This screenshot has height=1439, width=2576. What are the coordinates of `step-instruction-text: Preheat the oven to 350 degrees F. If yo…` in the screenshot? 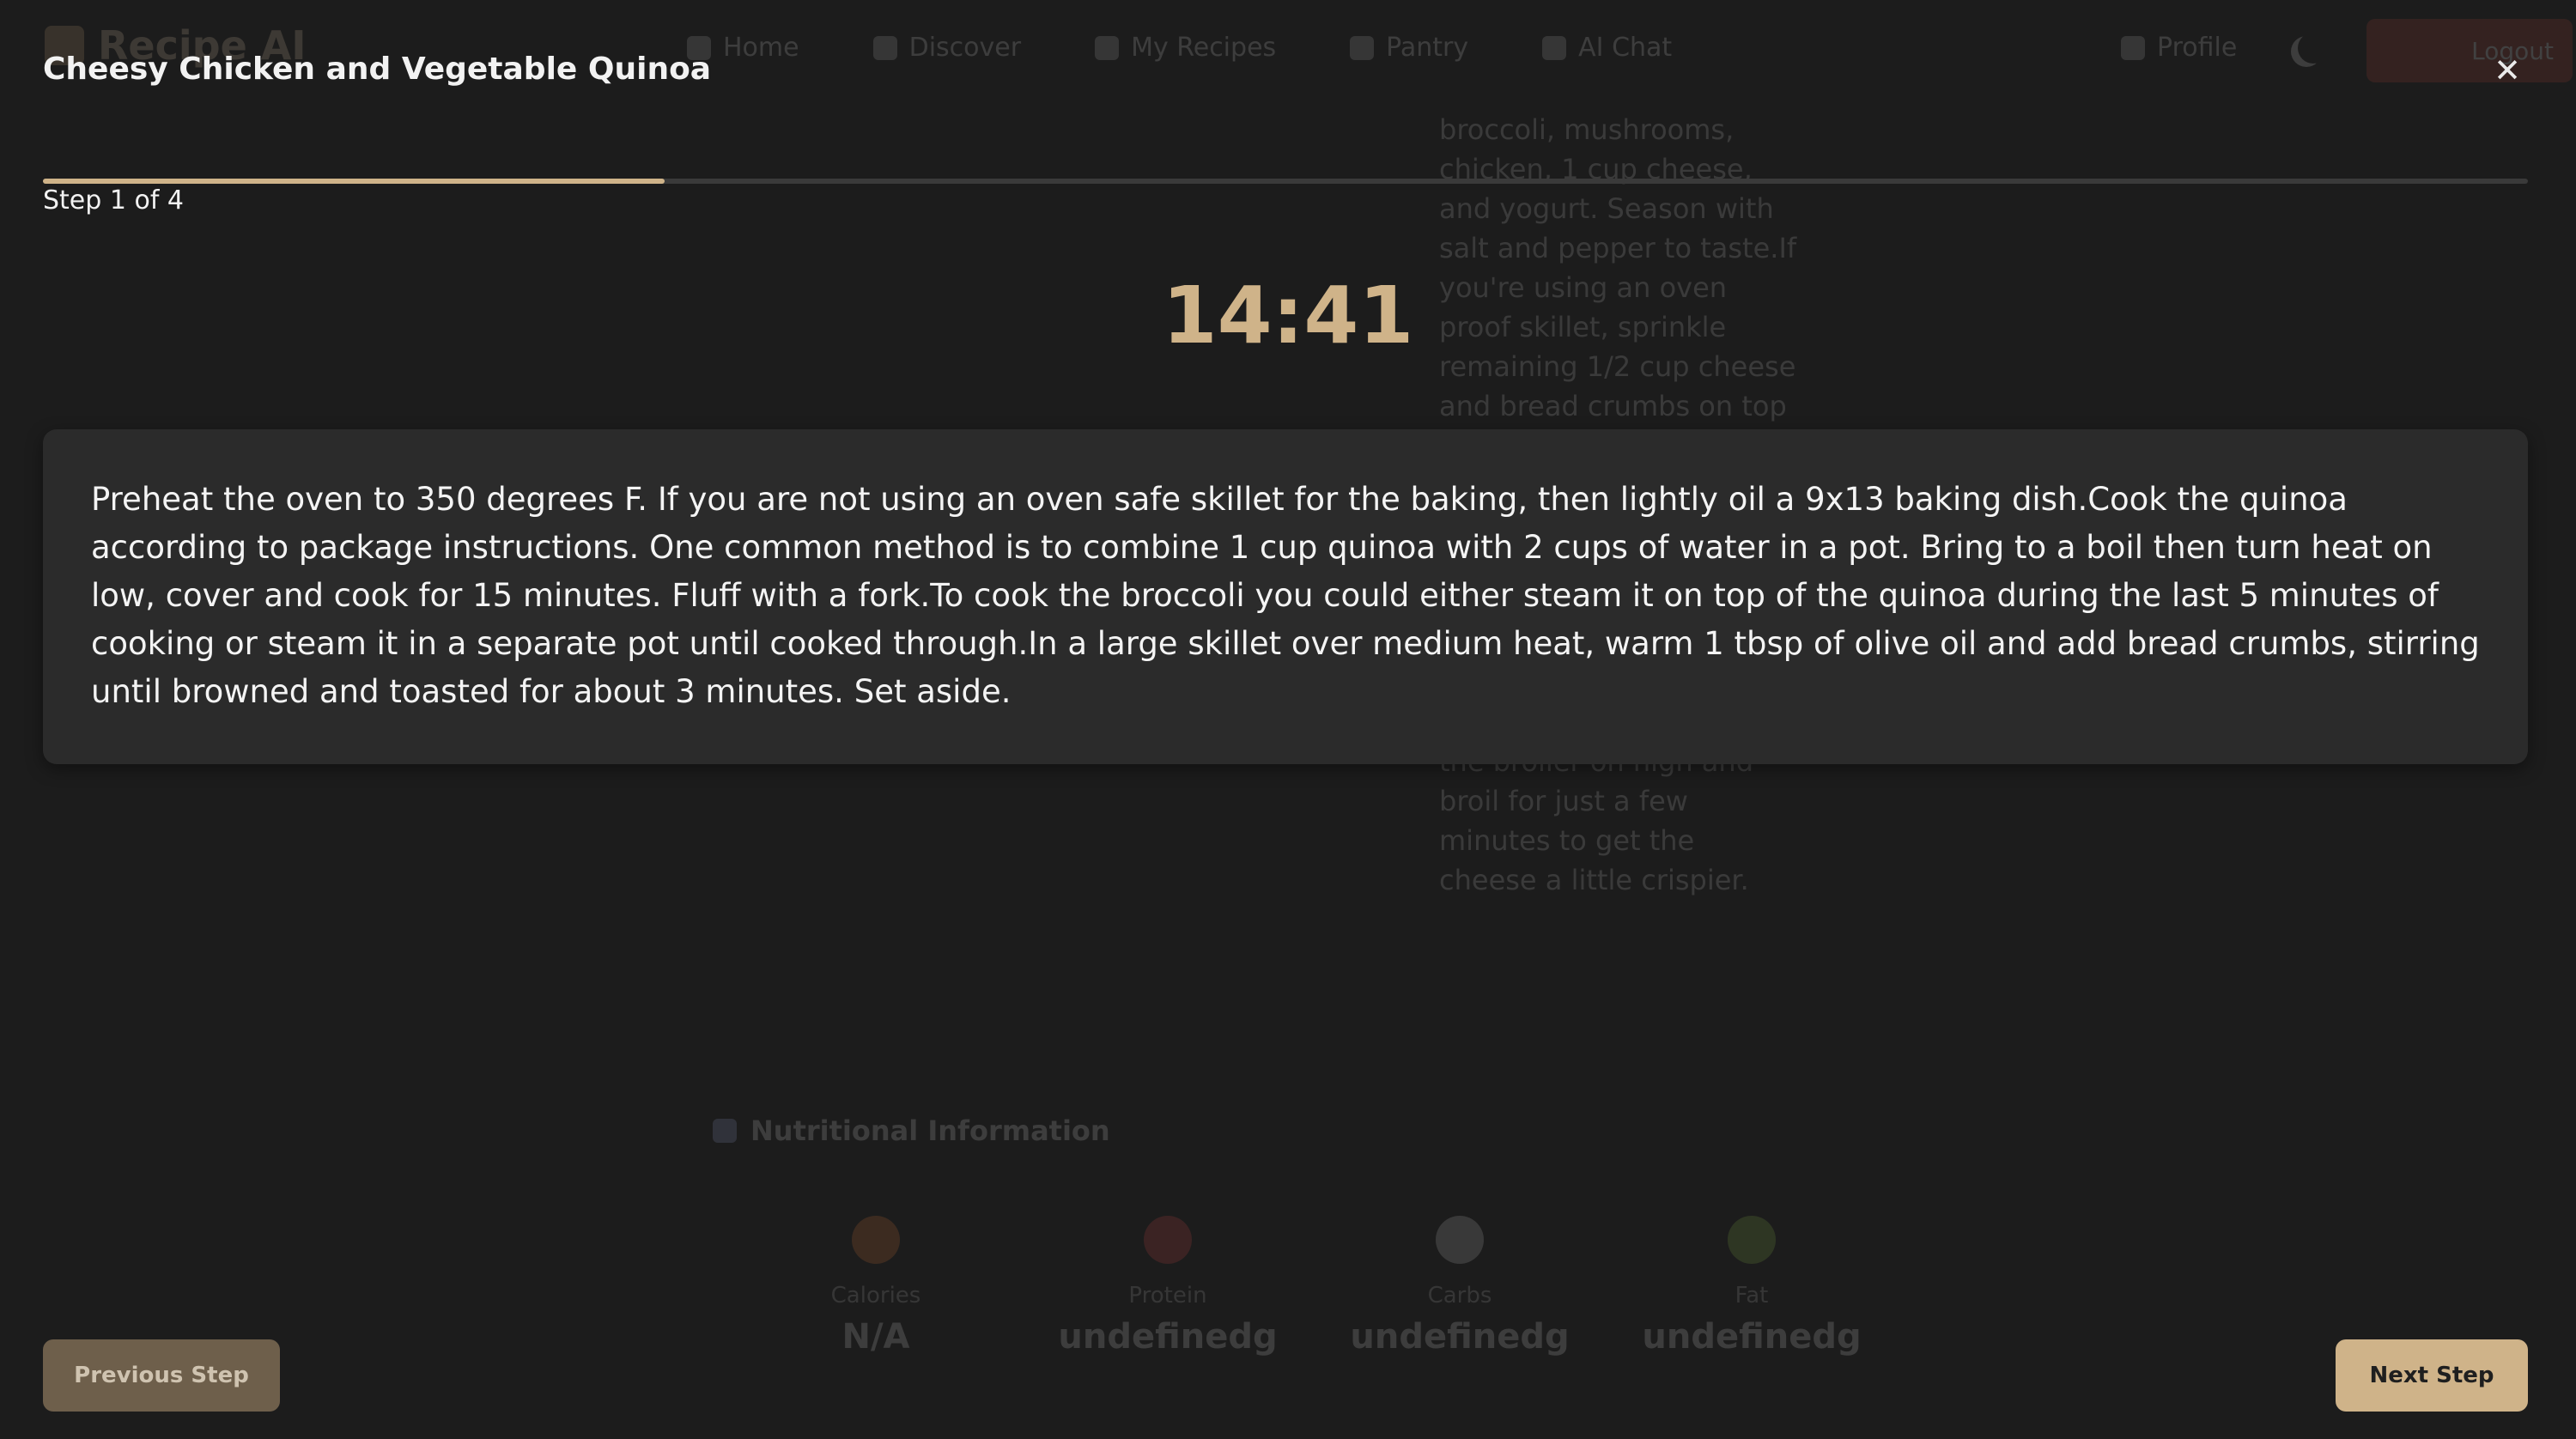 It's located at (1286, 595).